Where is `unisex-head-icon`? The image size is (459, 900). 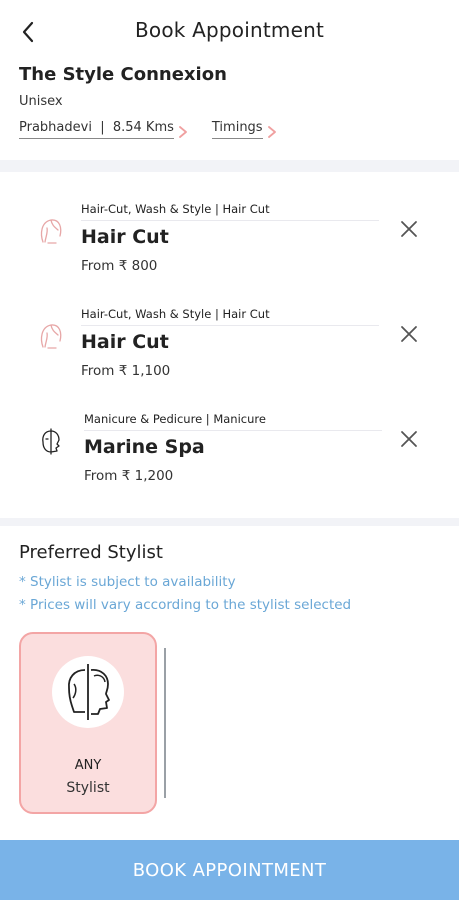 unisex-head-icon is located at coordinates (89, 692).